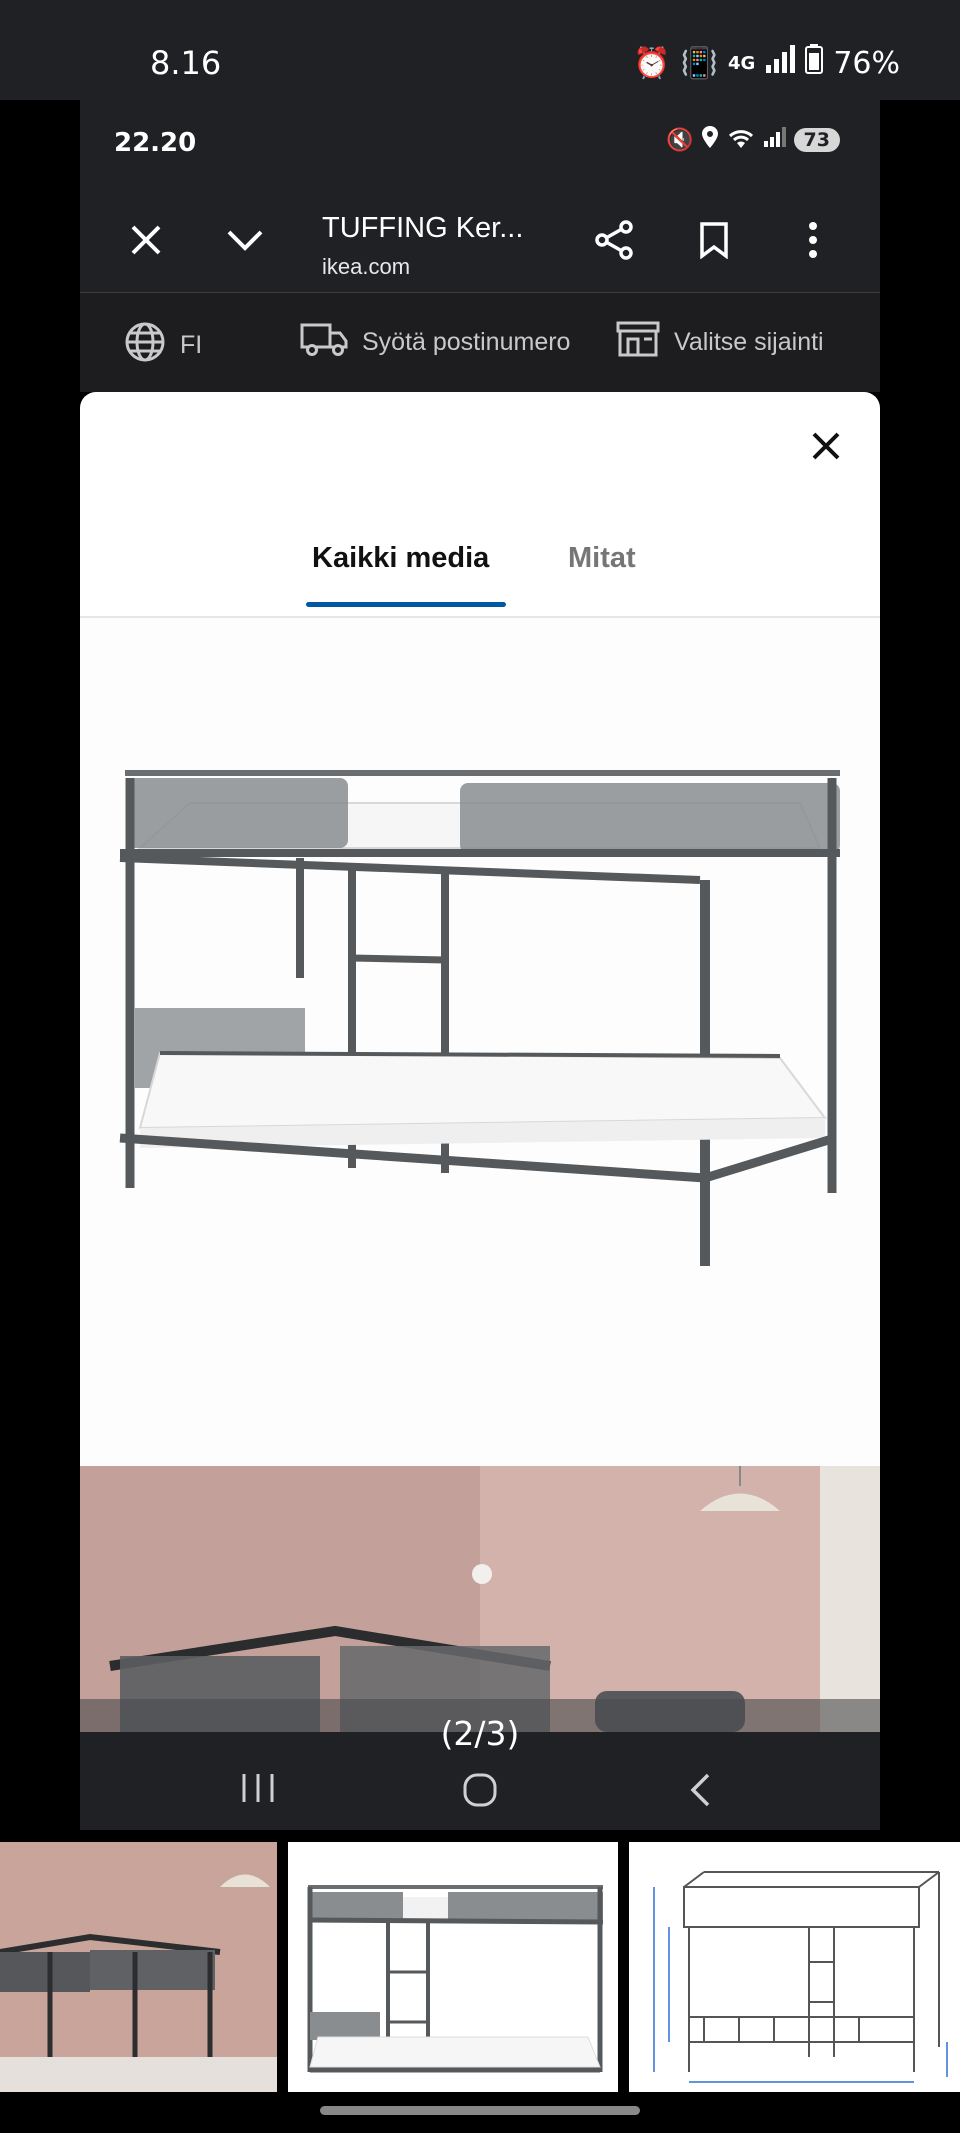 The height and width of the screenshot is (2133, 960). I want to click on chevron-down-icon, so click(245, 240).